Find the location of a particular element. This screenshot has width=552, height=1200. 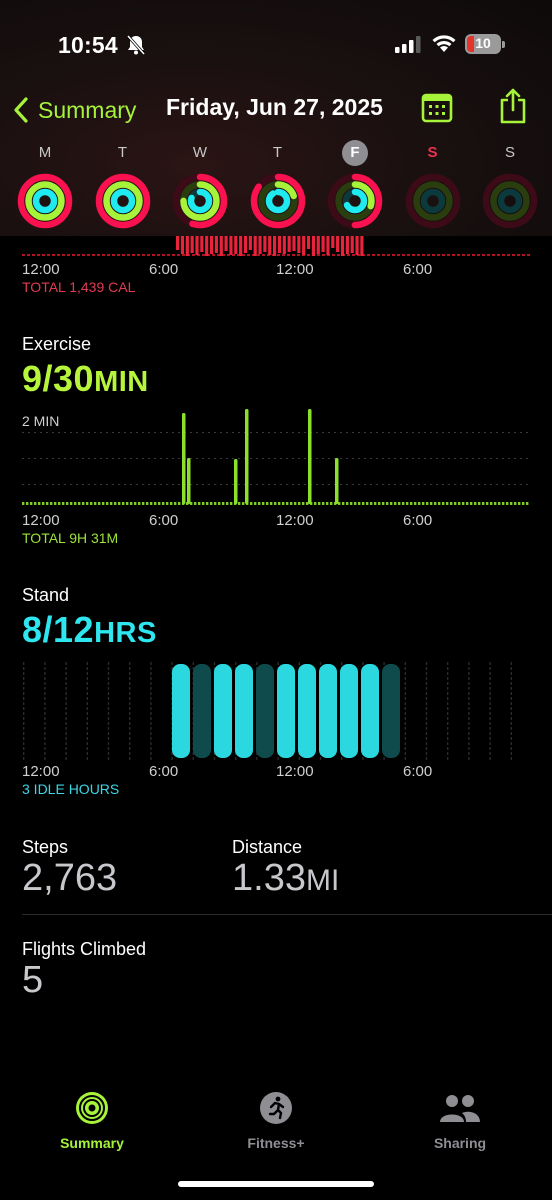

share-icon is located at coordinates (513, 106).